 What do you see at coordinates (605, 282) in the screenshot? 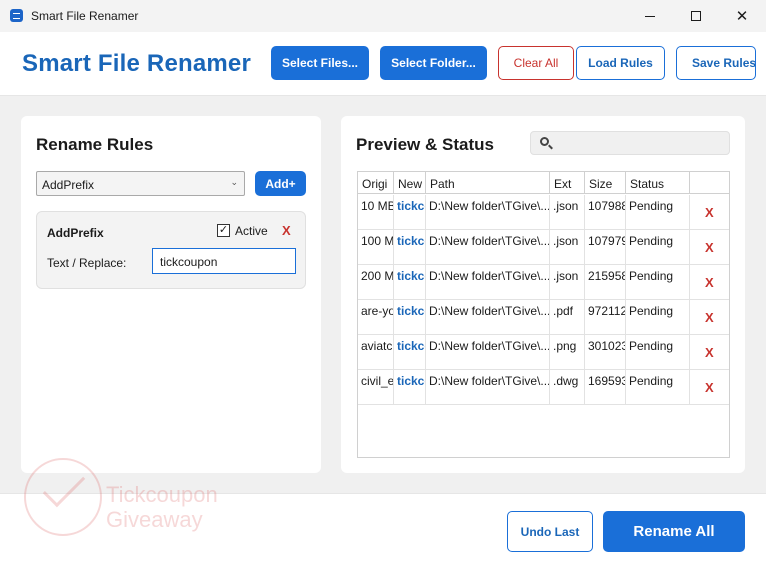
I see `cell-size: 215958` at bounding box center [605, 282].